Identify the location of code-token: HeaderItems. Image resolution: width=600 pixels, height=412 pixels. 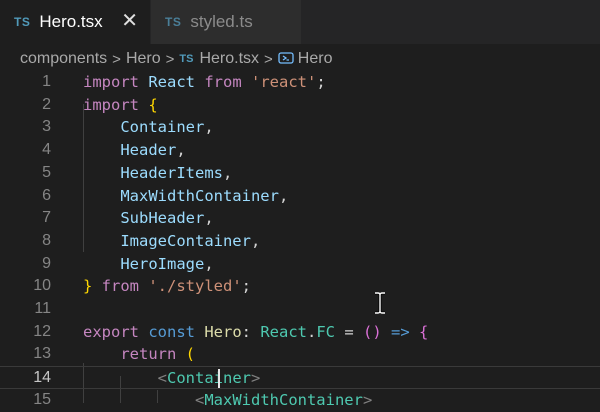
(171, 172).